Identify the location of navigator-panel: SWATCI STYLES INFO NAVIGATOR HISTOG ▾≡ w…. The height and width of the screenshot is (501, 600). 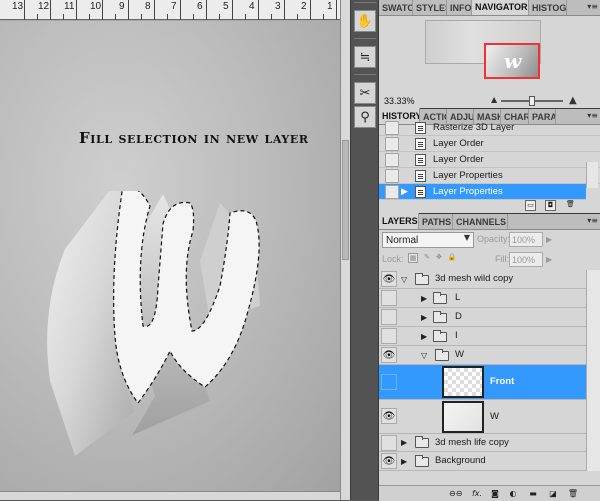
(489, 54).